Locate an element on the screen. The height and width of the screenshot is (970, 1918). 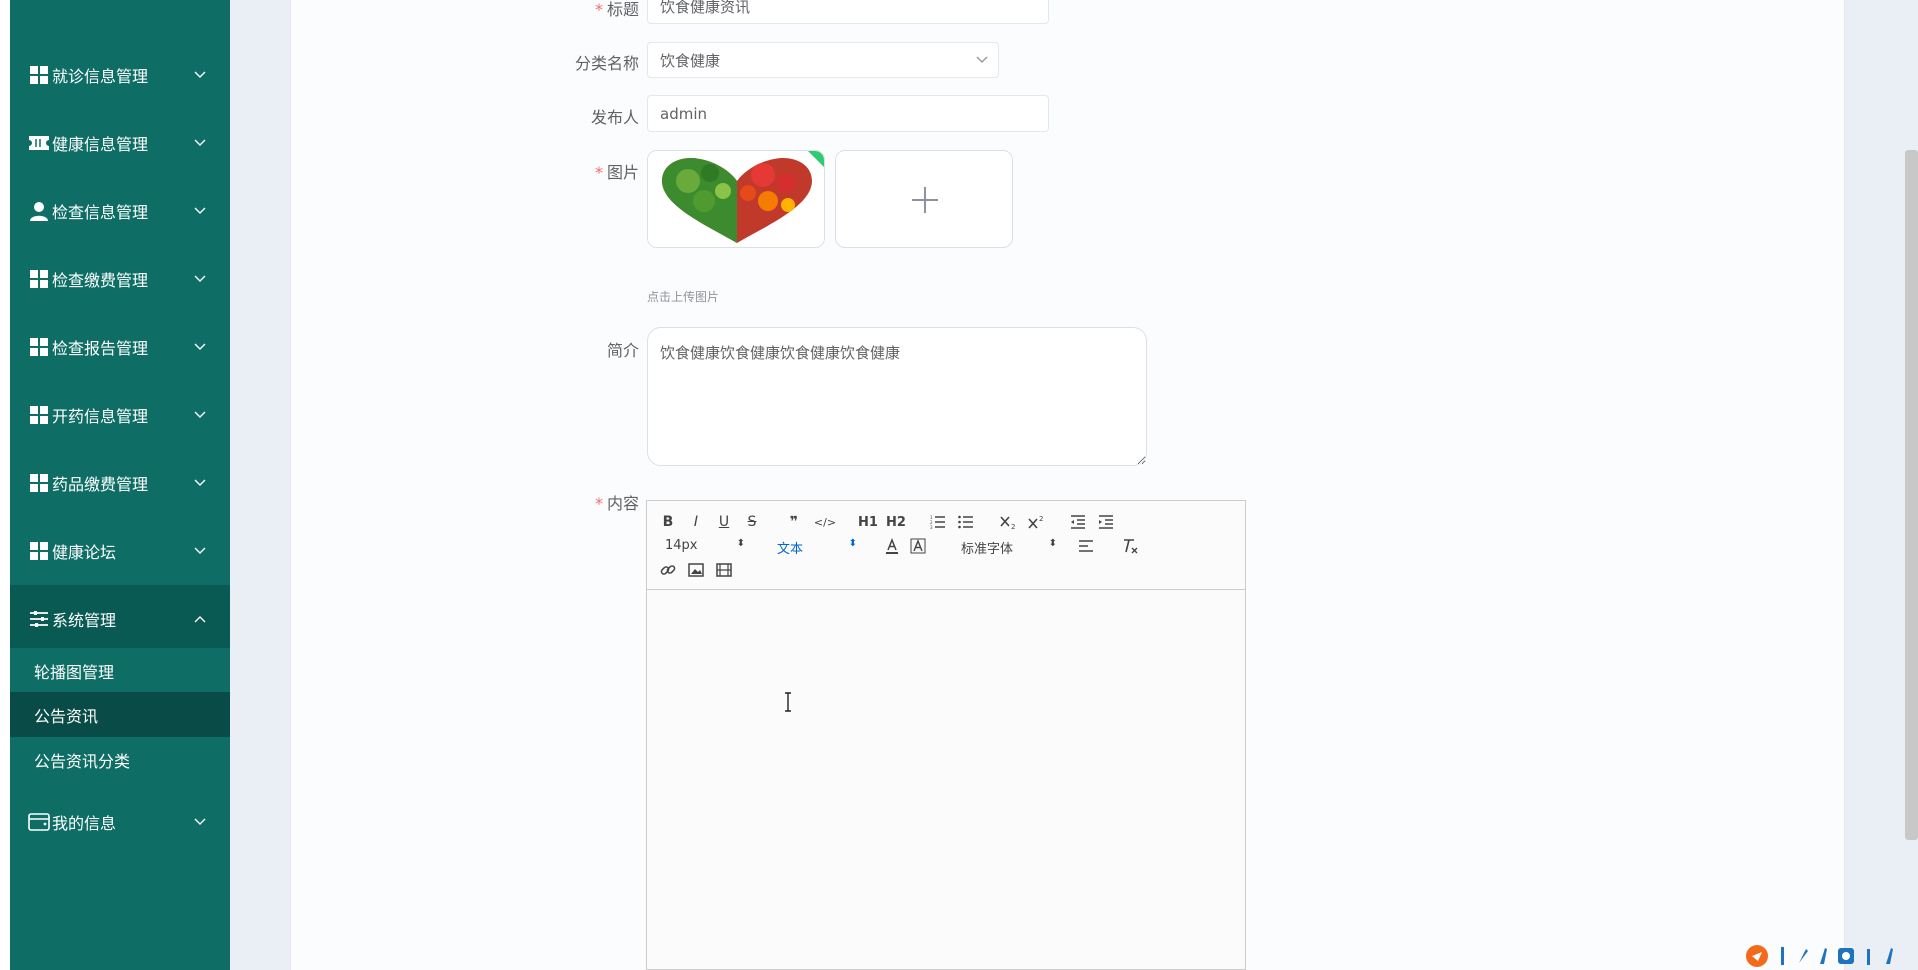
font-color-button is located at coordinates (892, 546).